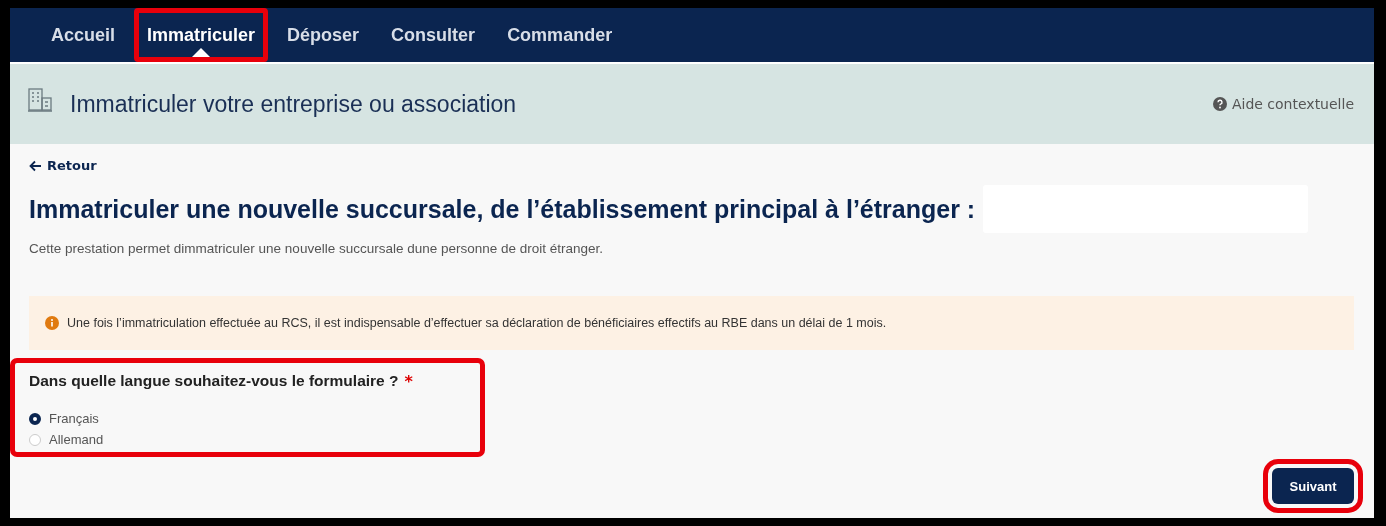 This screenshot has height=526, width=1386. Describe the element at coordinates (323, 35) in the screenshot. I see `nav-tab: Déposer` at that location.